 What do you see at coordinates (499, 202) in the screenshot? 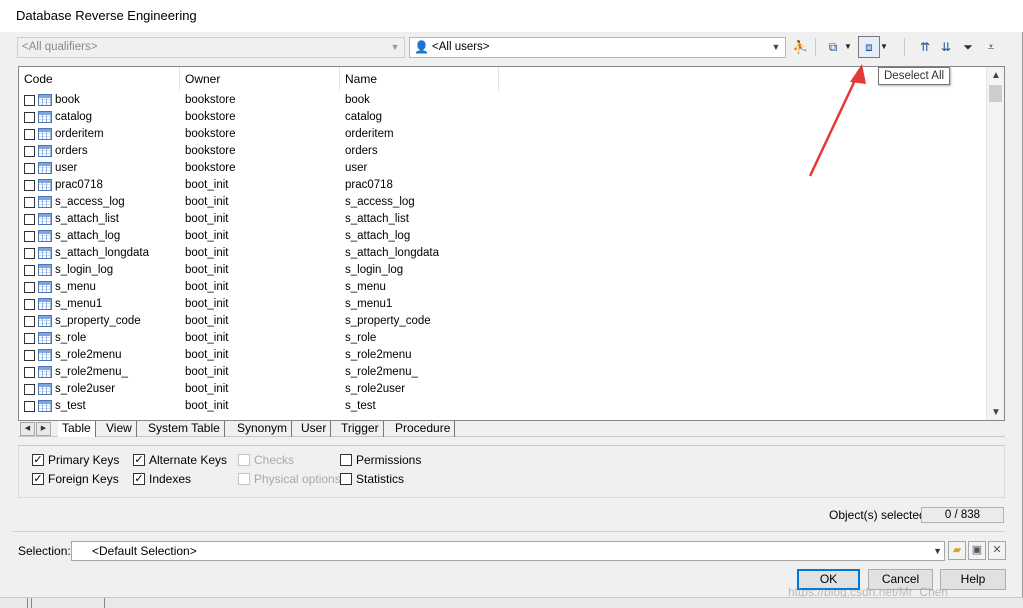
I see `table-row: s_access_log boot_init s_access_log` at bounding box center [499, 202].